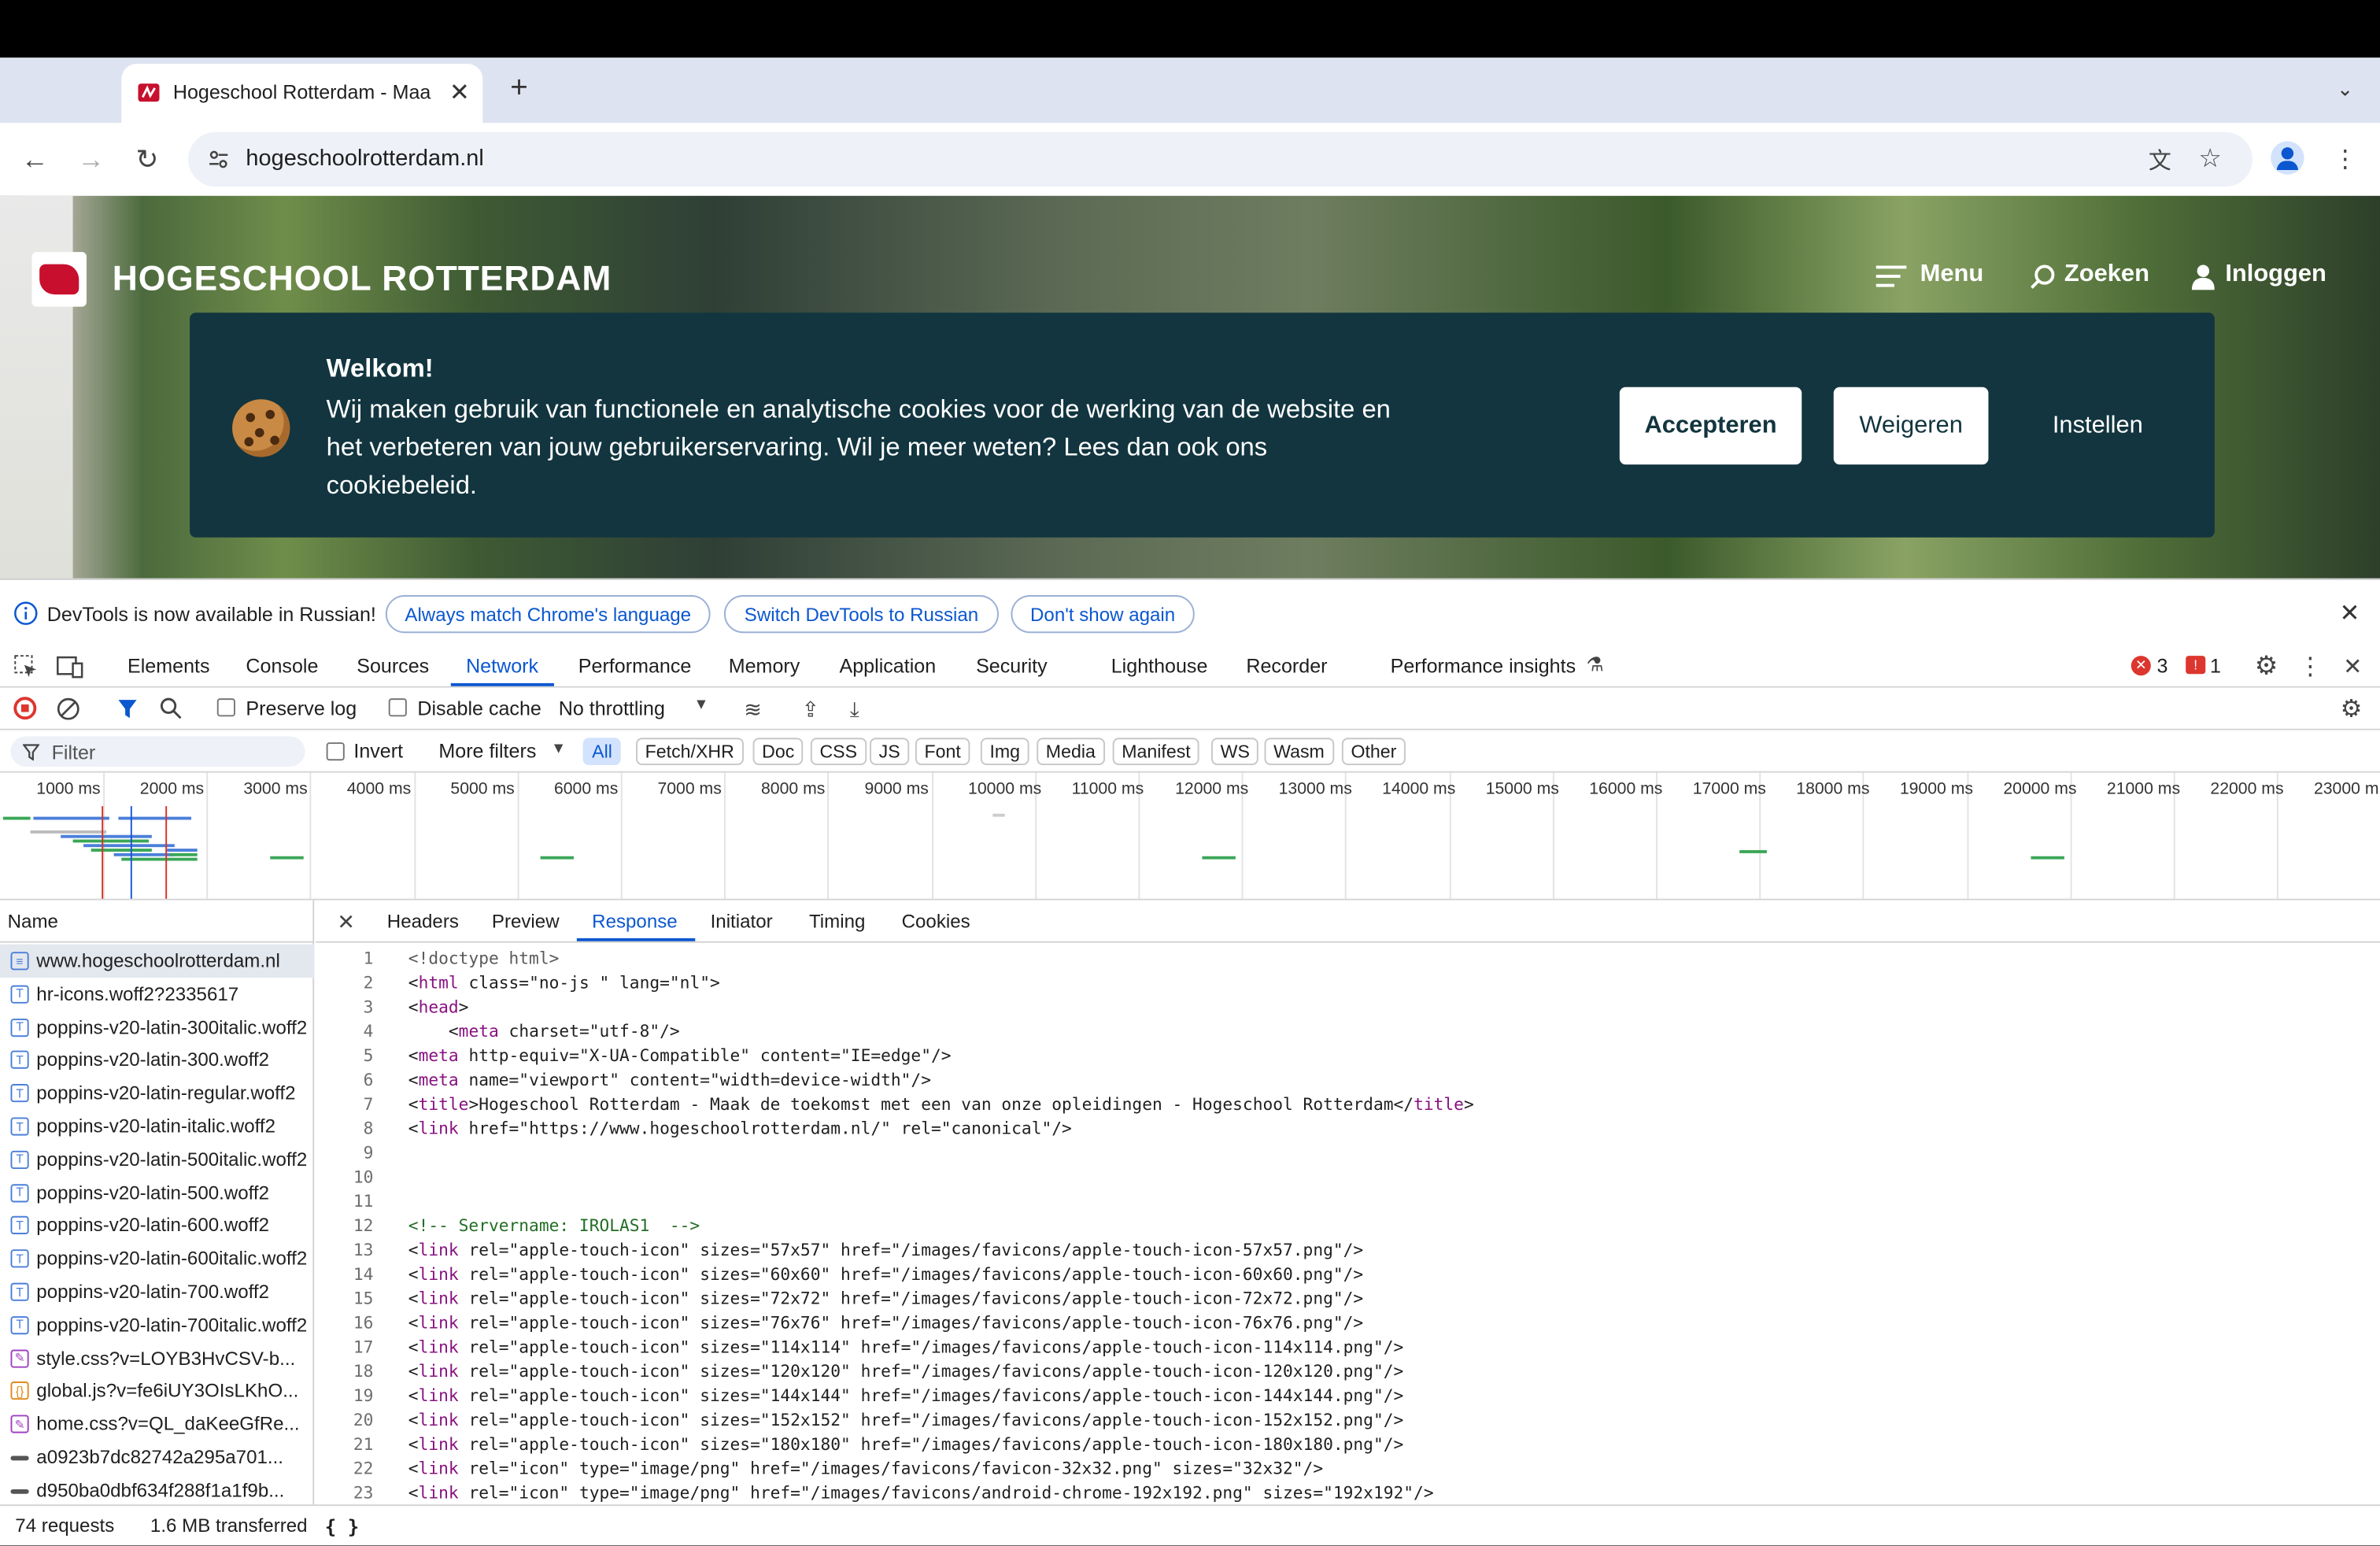  Describe the element at coordinates (811, 708) in the screenshot. I see `import-har-icon: ⇪` at that location.